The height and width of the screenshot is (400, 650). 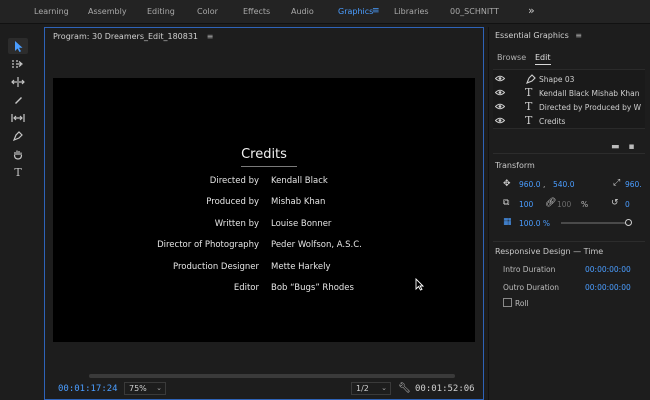 I want to click on program-monitor-title: Program: 30 Dreamers_Edit_180831 ≡, so click(x=133, y=36).